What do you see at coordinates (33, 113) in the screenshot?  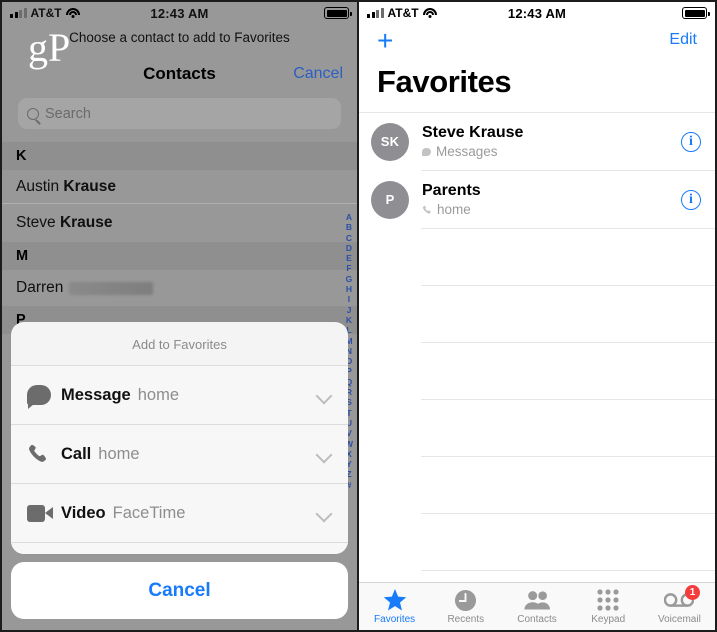 I see `search-icon` at bounding box center [33, 113].